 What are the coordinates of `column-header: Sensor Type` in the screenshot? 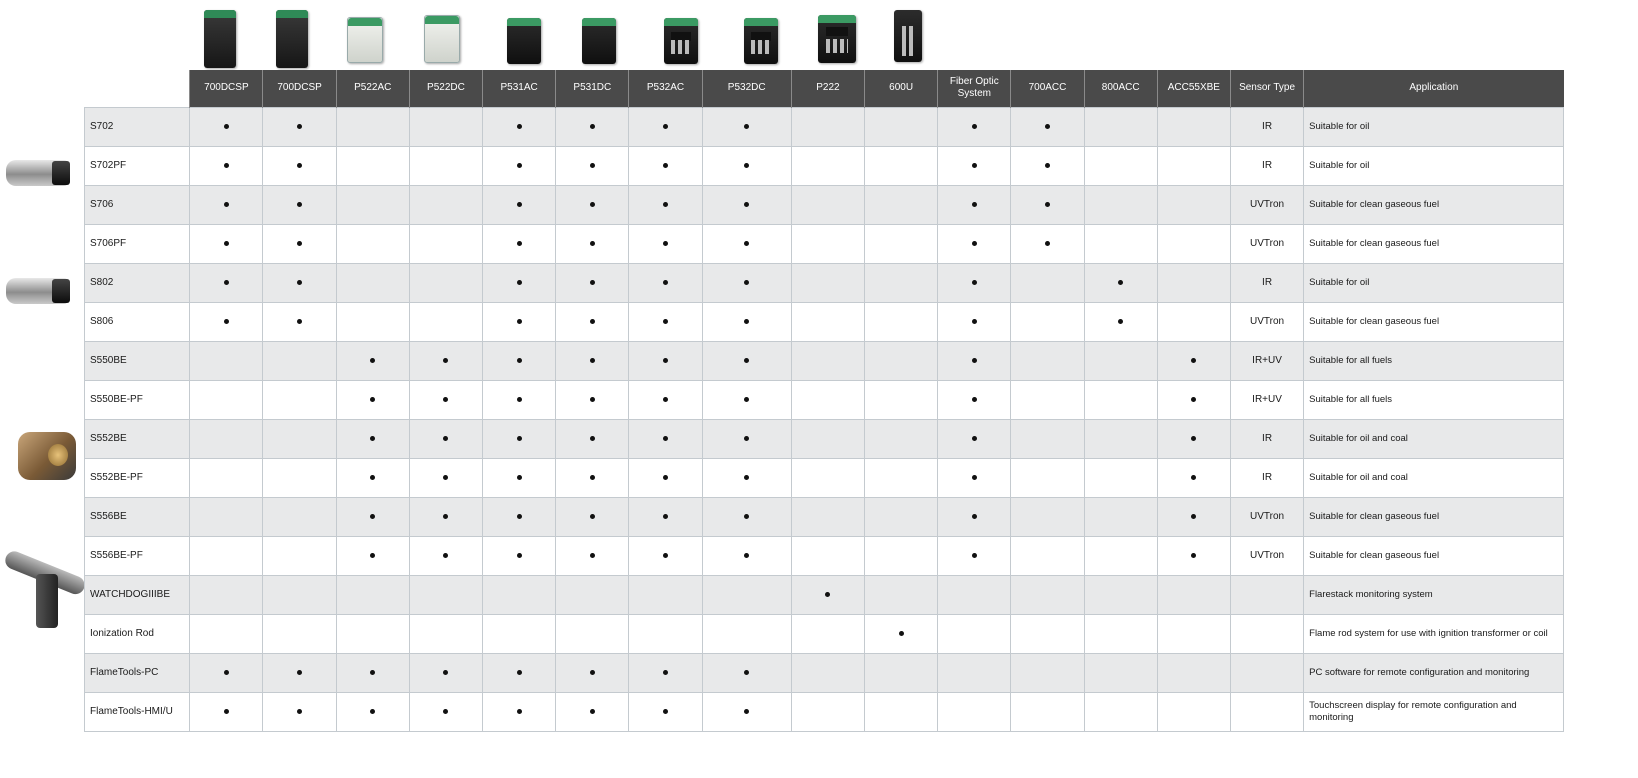 It's located at (1266, 88).